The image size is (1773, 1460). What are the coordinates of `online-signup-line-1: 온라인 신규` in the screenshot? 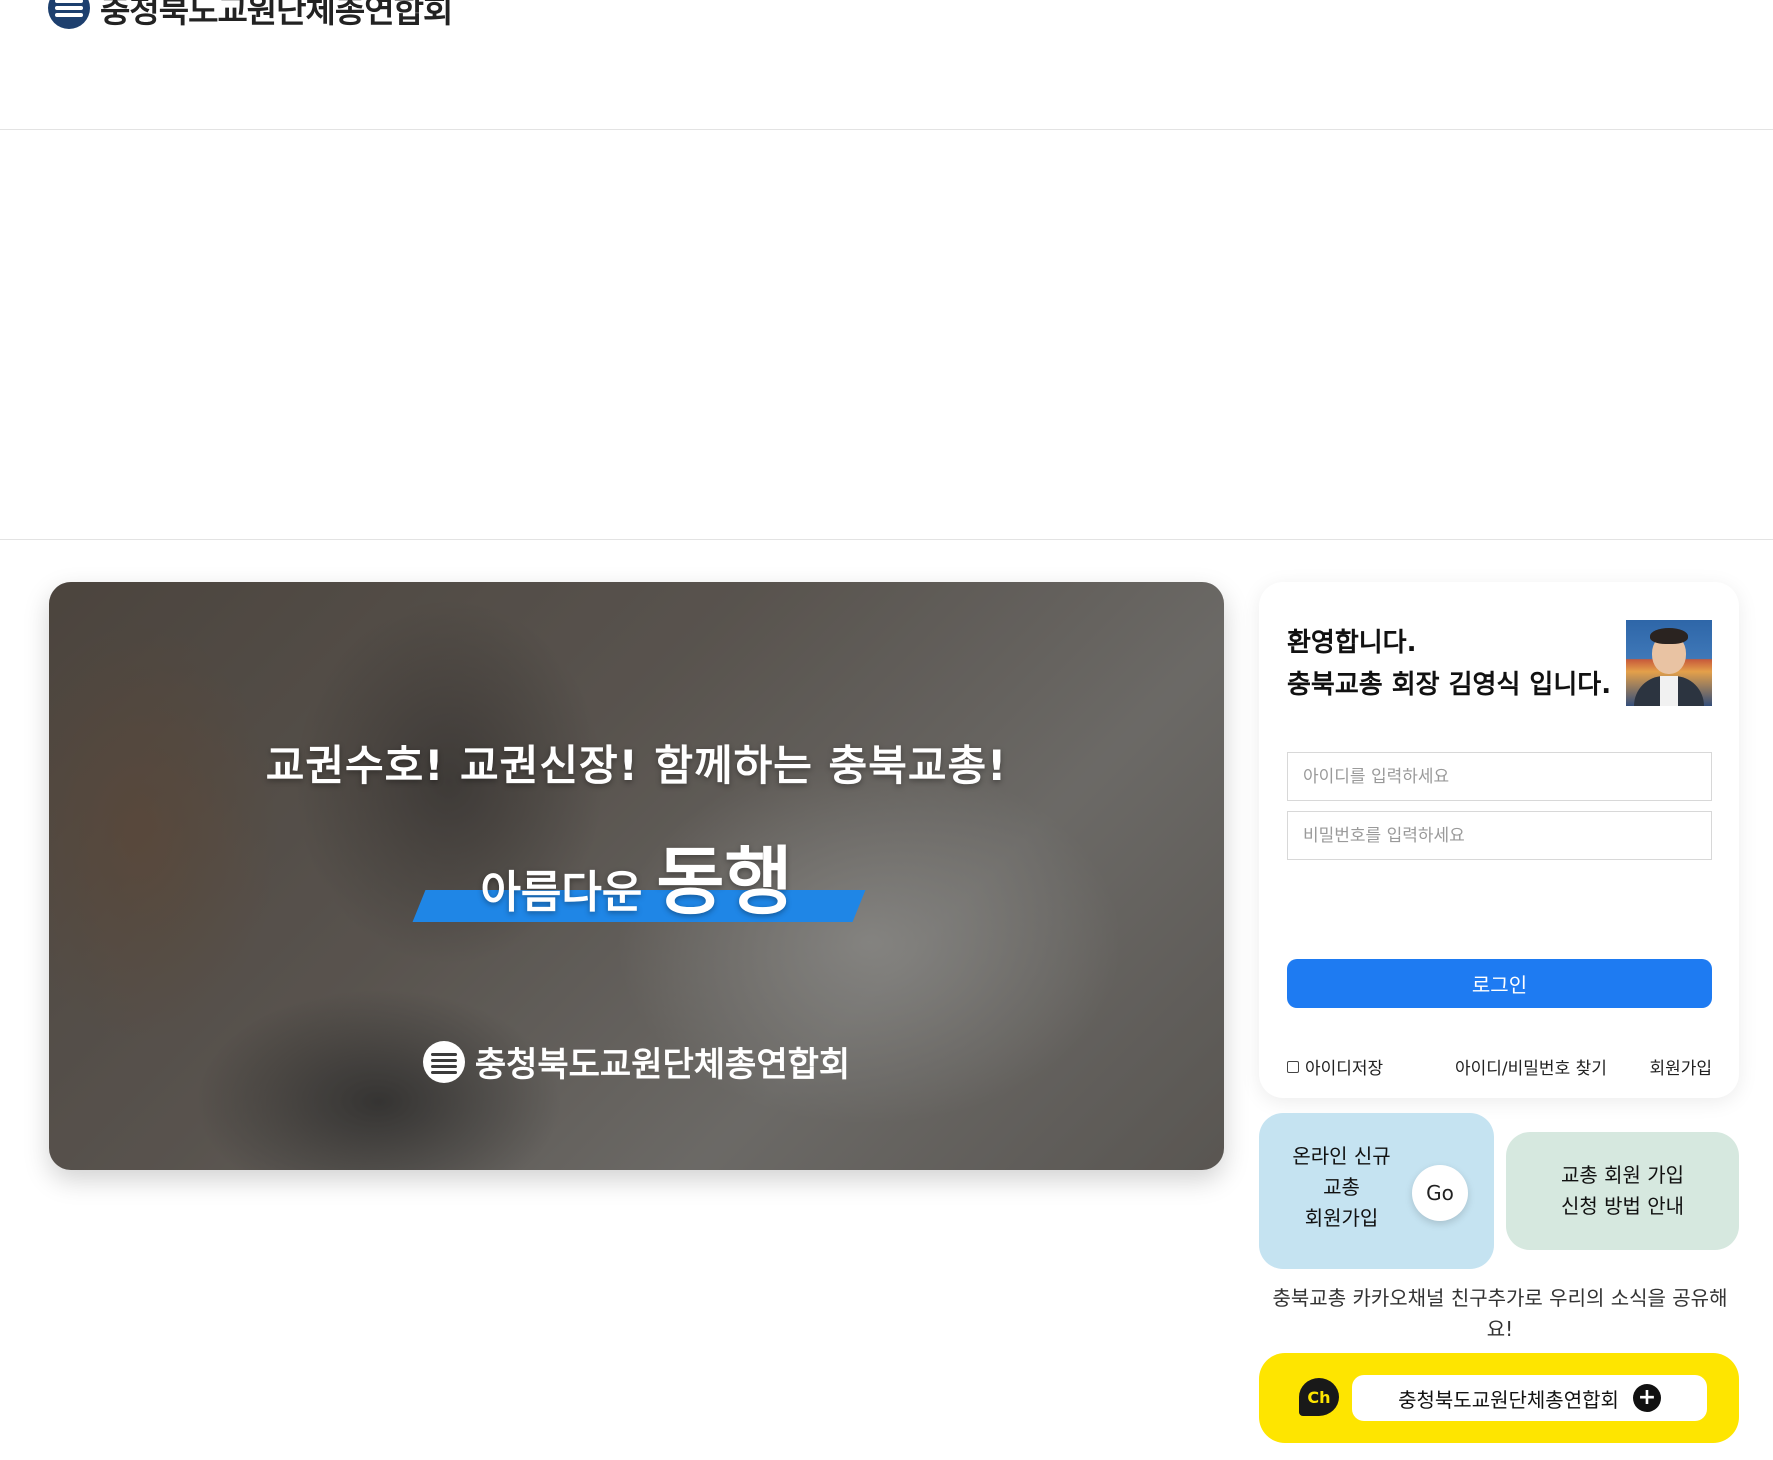 It's located at (1341, 1156).